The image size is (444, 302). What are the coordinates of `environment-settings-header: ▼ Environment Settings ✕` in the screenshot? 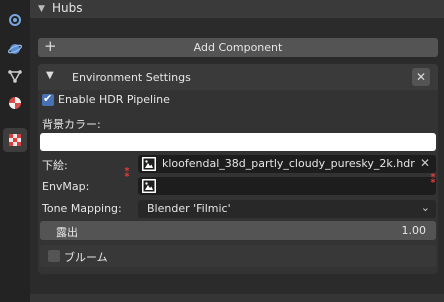 It's located at (238, 77).